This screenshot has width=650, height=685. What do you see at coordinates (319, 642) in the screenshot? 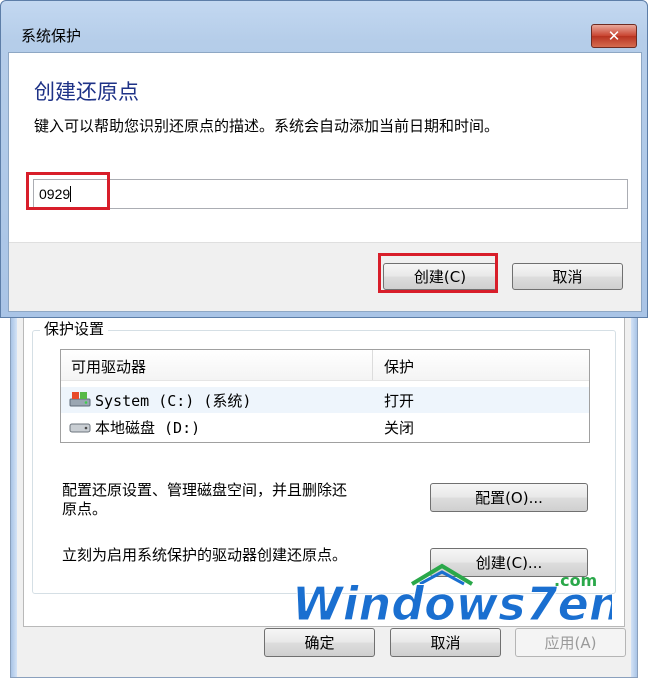
I see `ok-button: 确定` at bounding box center [319, 642].